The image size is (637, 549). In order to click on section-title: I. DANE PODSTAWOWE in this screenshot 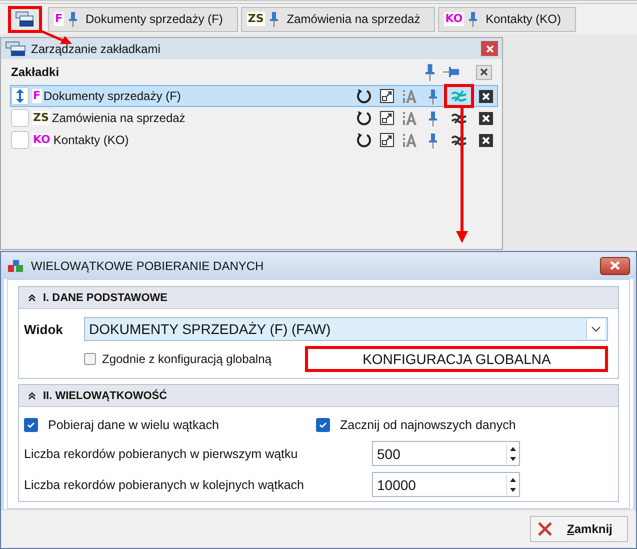, I will do `click(105, 298)`.